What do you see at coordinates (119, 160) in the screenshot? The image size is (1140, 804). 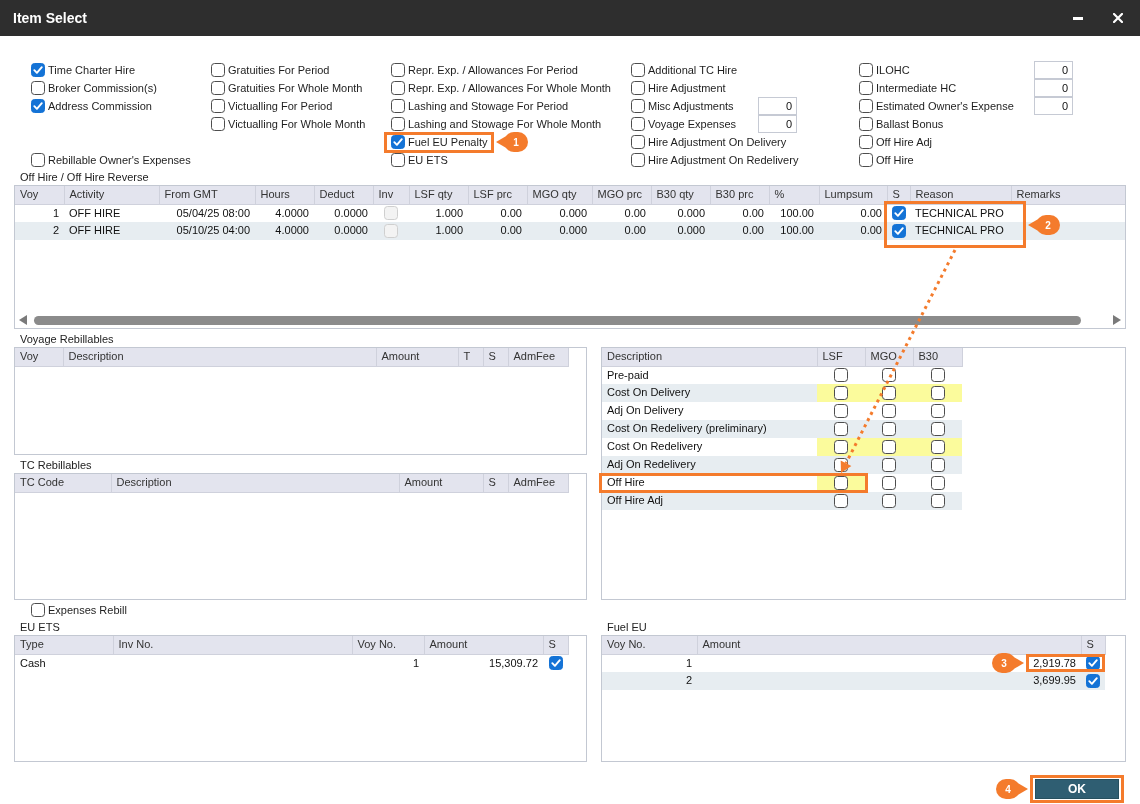 I see `checkbox-label: Rebillable Owner's Expenses` at bounding box center [119, 160].